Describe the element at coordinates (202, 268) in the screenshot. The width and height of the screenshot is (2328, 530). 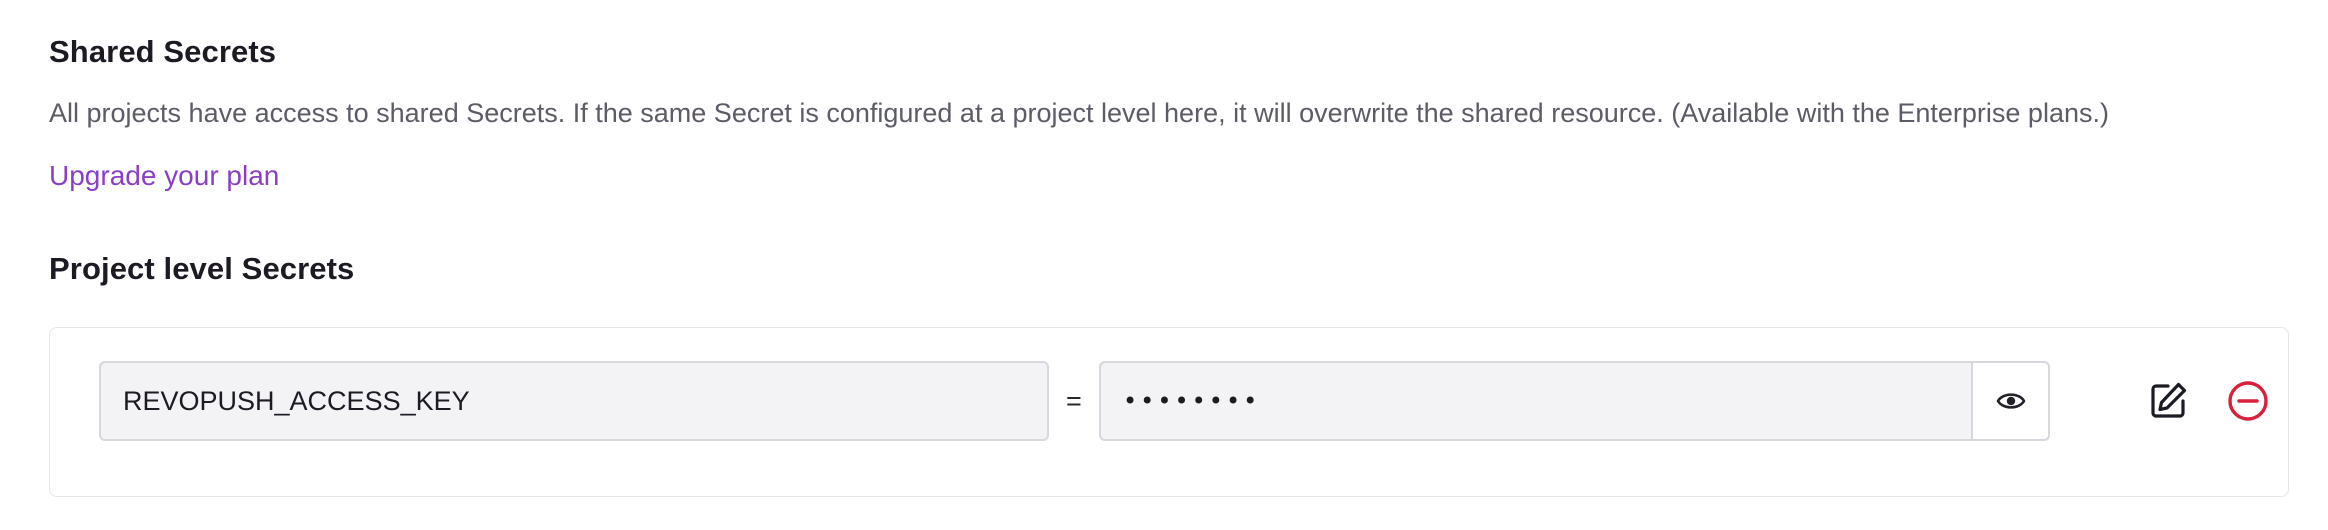
I see `project-secrets-title: Project level Secrets` at that location.